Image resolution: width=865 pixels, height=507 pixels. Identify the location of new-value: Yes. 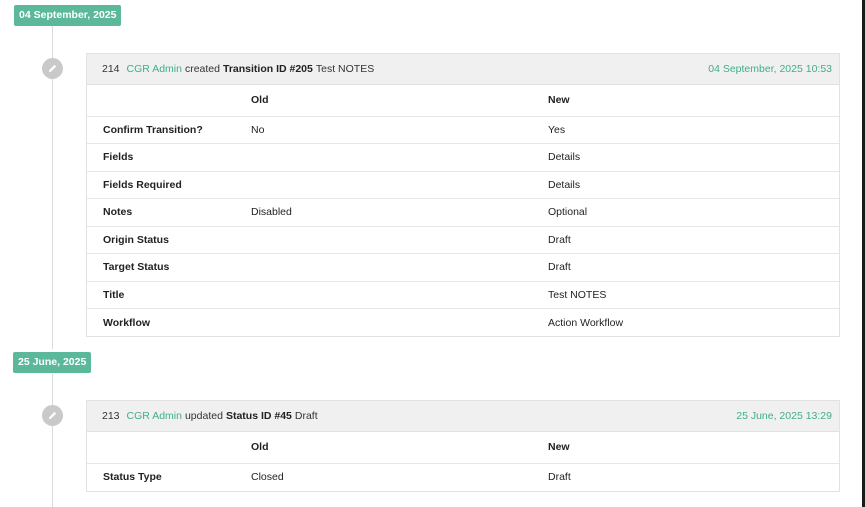
(685, 130).